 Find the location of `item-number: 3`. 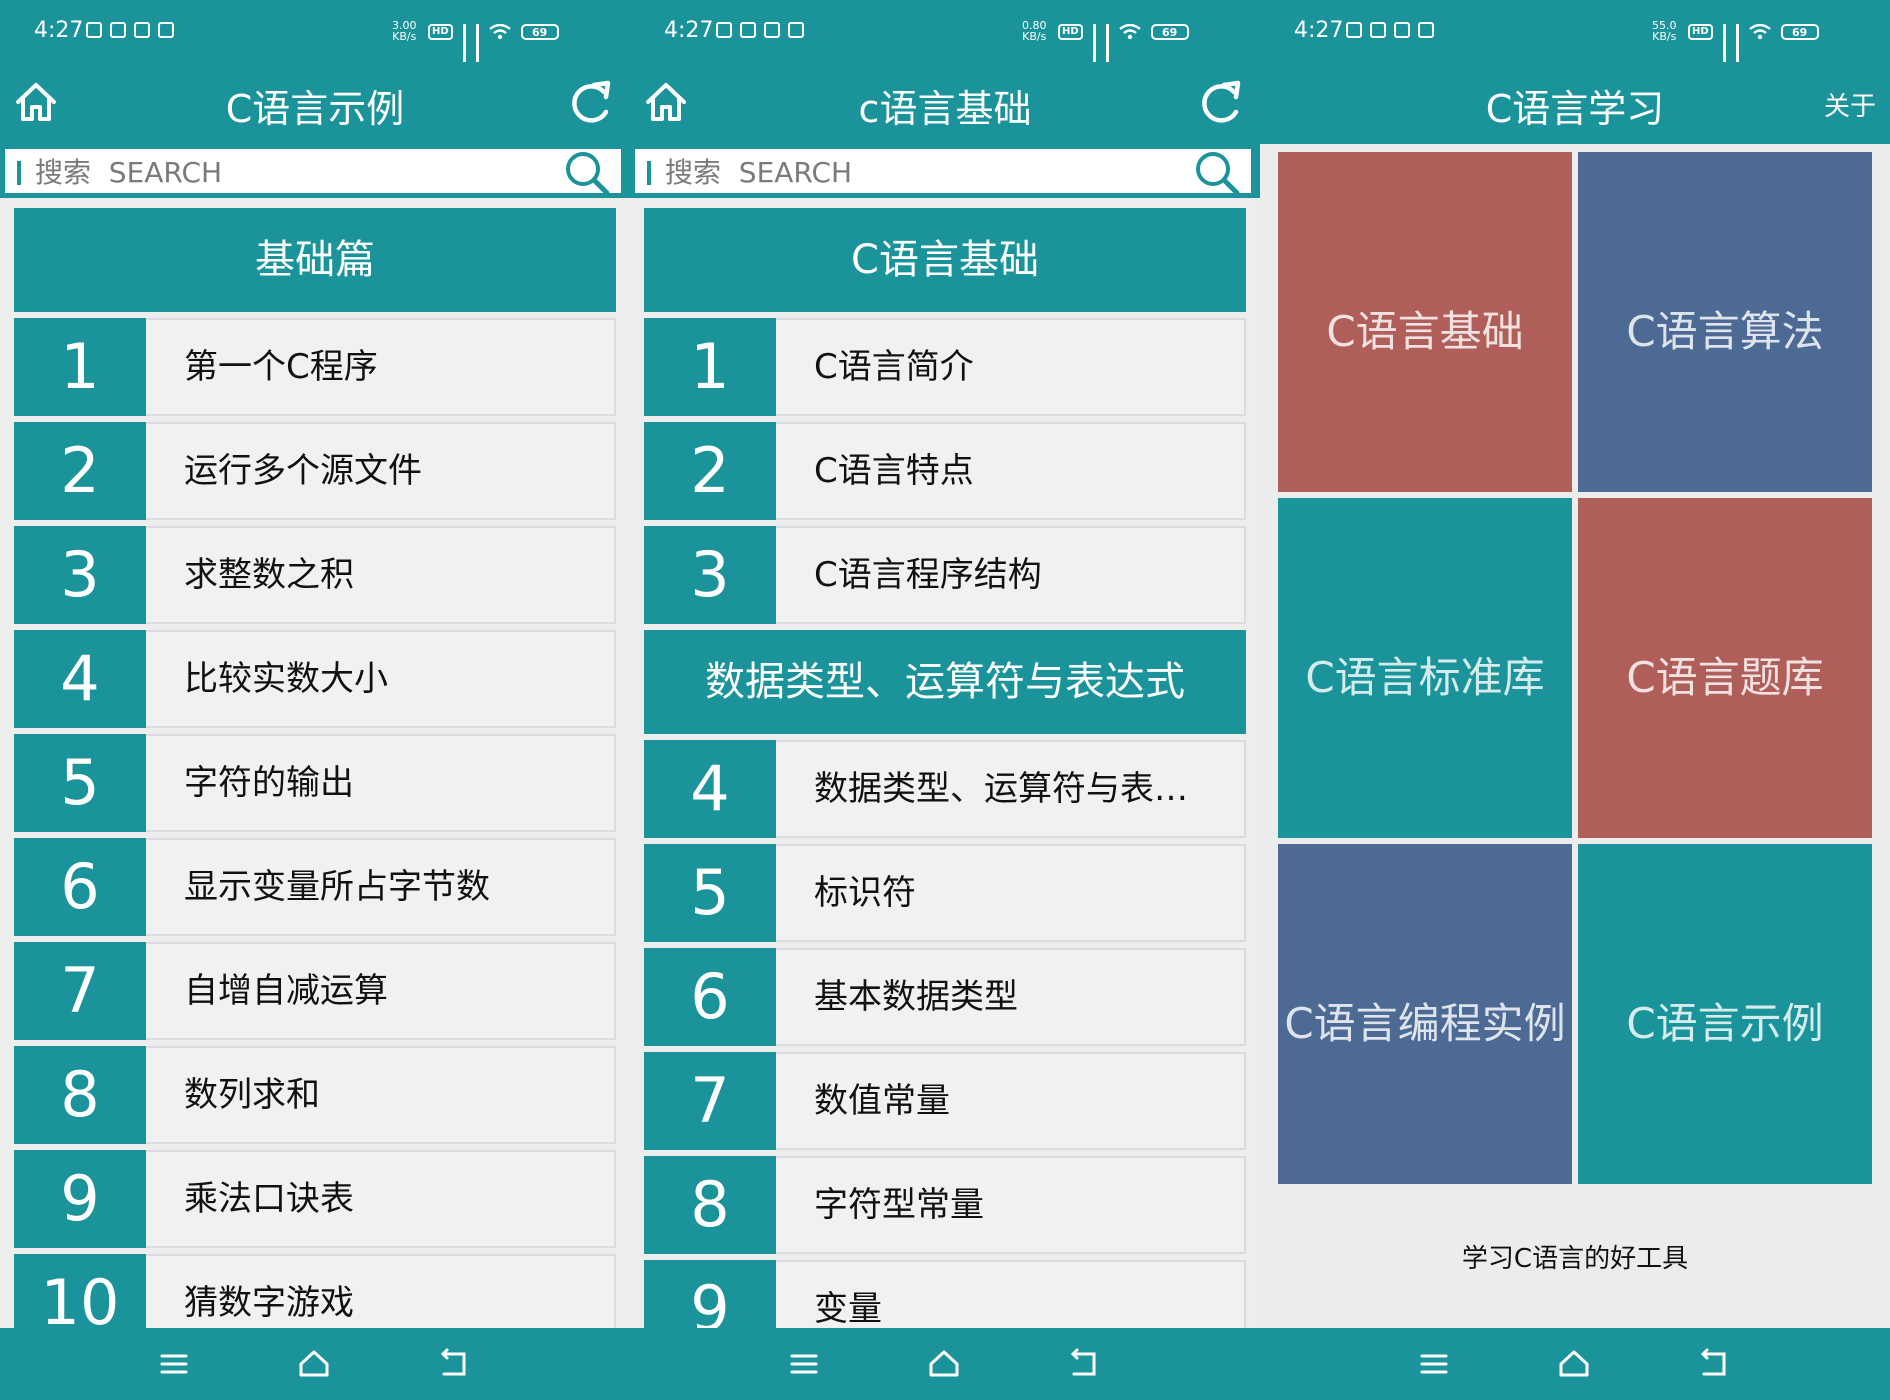

item-number: 3 is located at coordinates (710, 575).